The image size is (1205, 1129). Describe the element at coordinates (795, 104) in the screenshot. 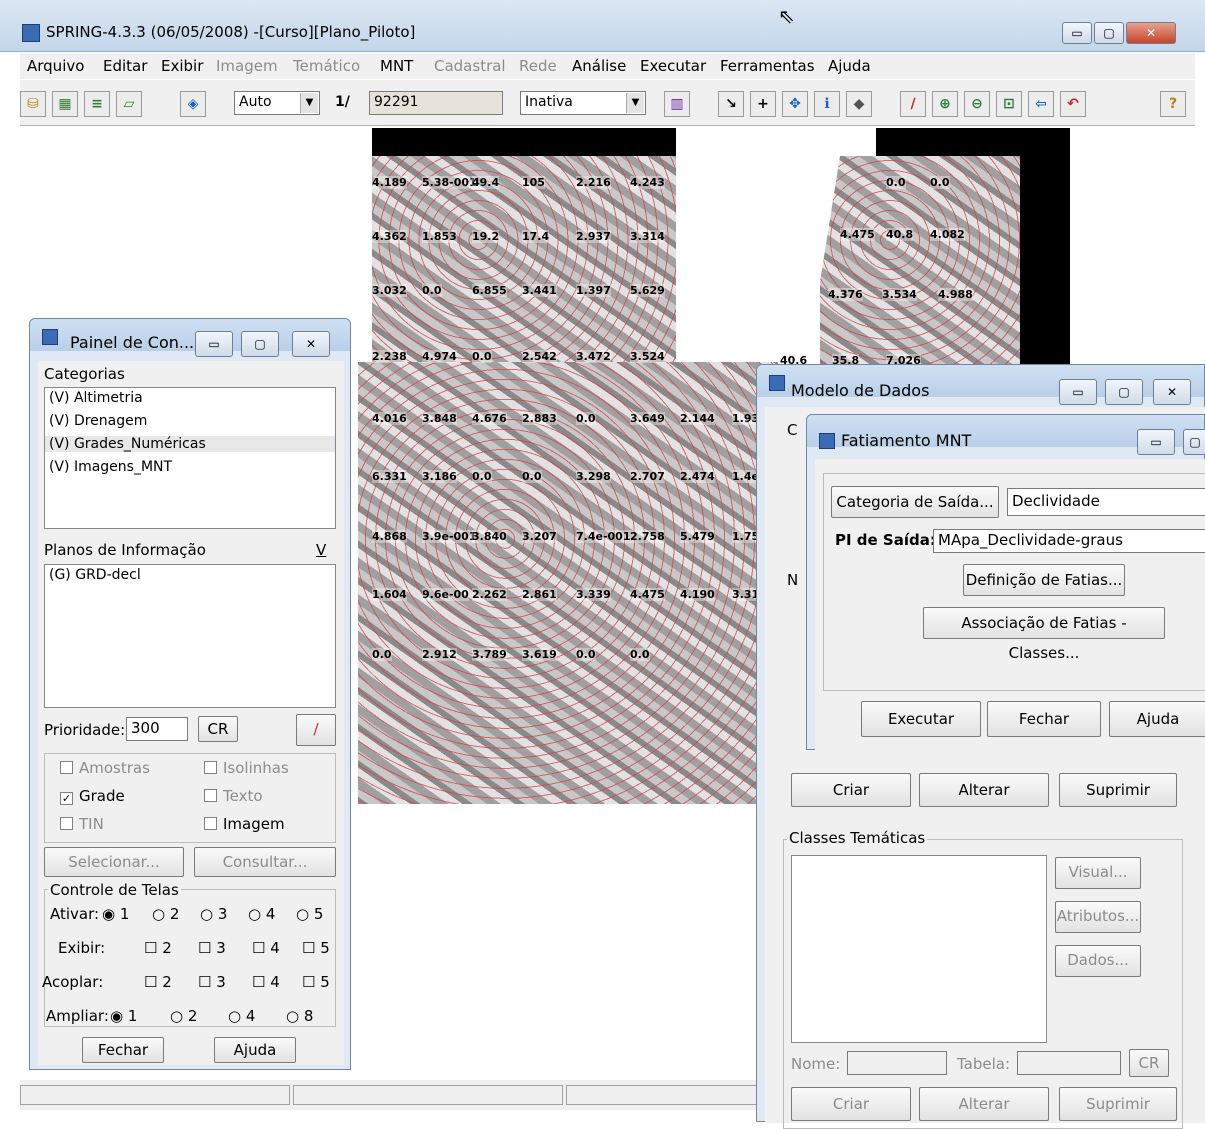

I see `pan-icon: ✥` at that location.